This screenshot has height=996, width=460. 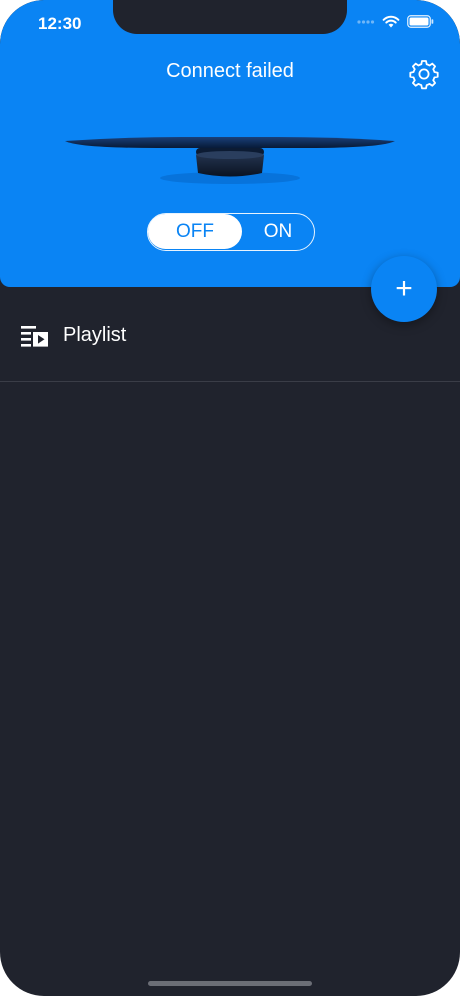 What do you see at coordinates (230, 983) in the screenshot?
I see `home-indicator` at bounding box center [230, 983].